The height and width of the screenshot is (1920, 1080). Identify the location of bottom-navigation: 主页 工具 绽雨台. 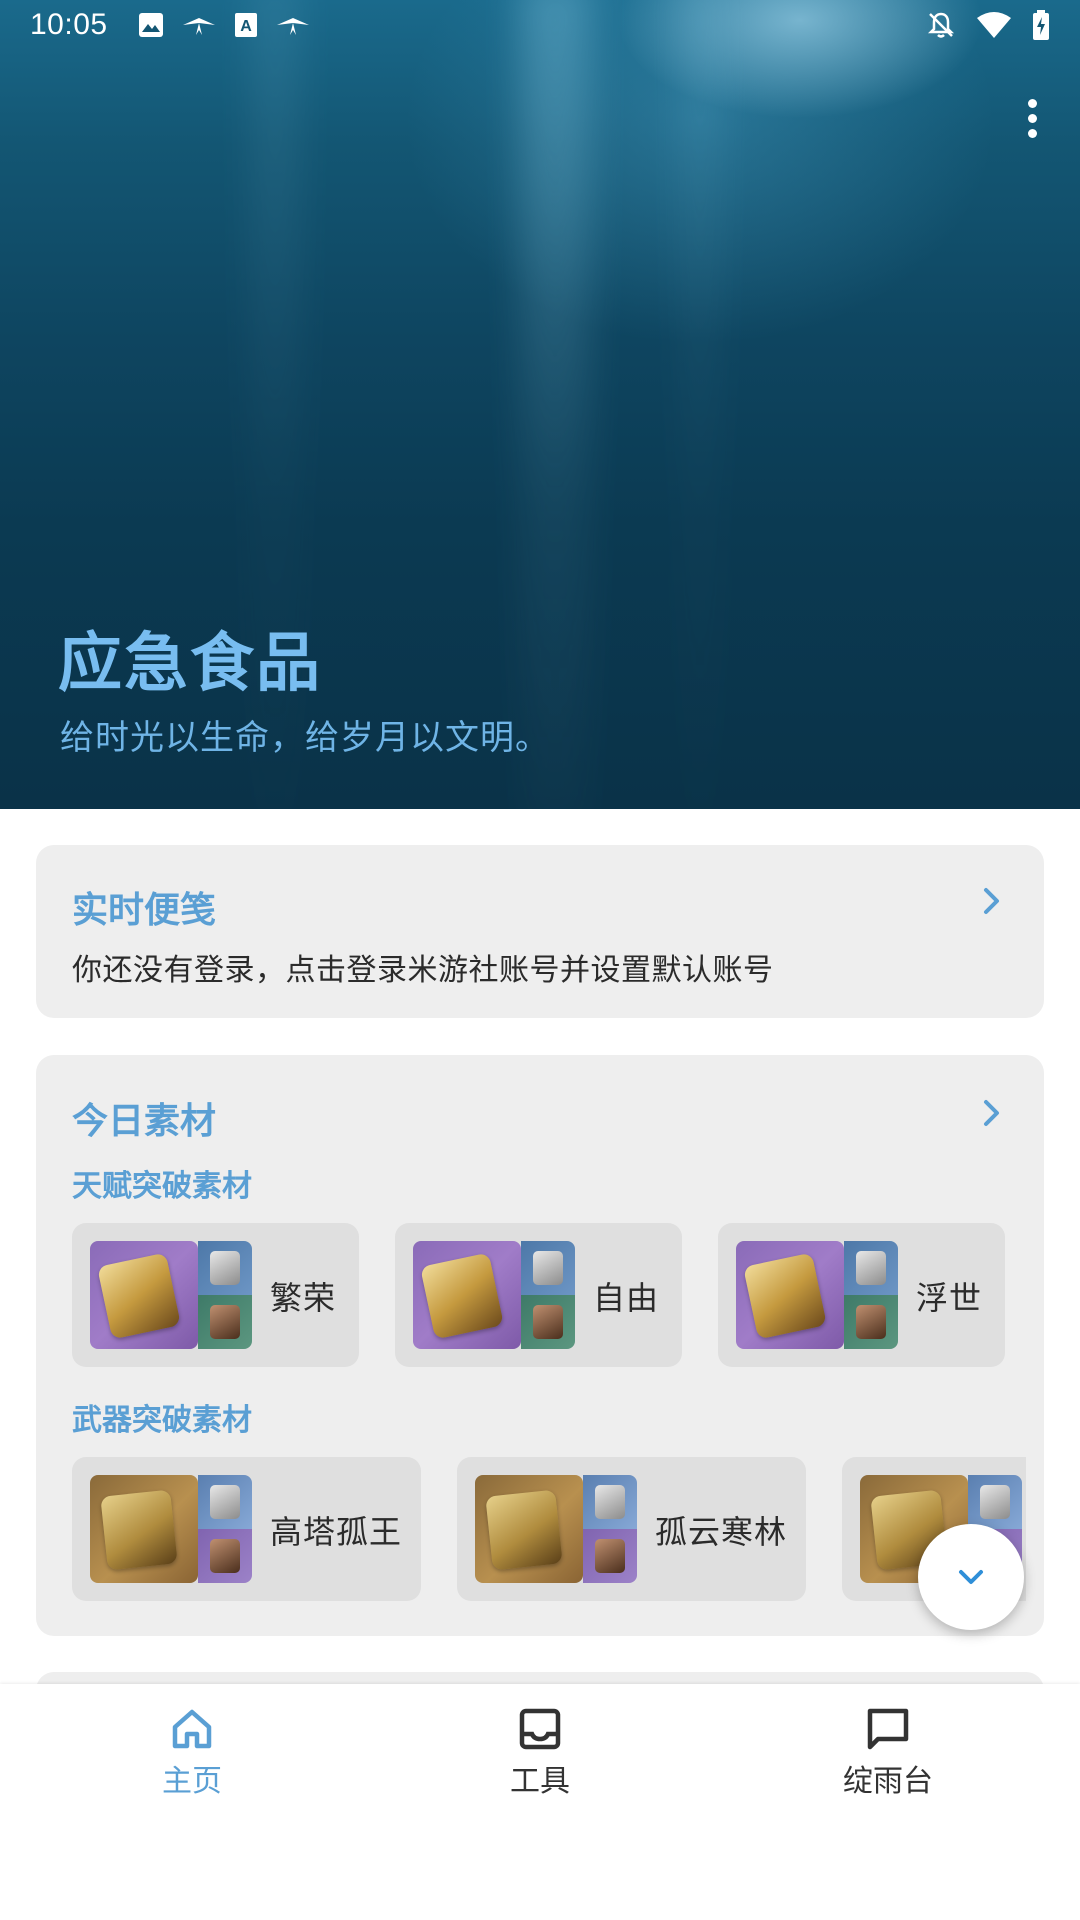
(540, 1802).